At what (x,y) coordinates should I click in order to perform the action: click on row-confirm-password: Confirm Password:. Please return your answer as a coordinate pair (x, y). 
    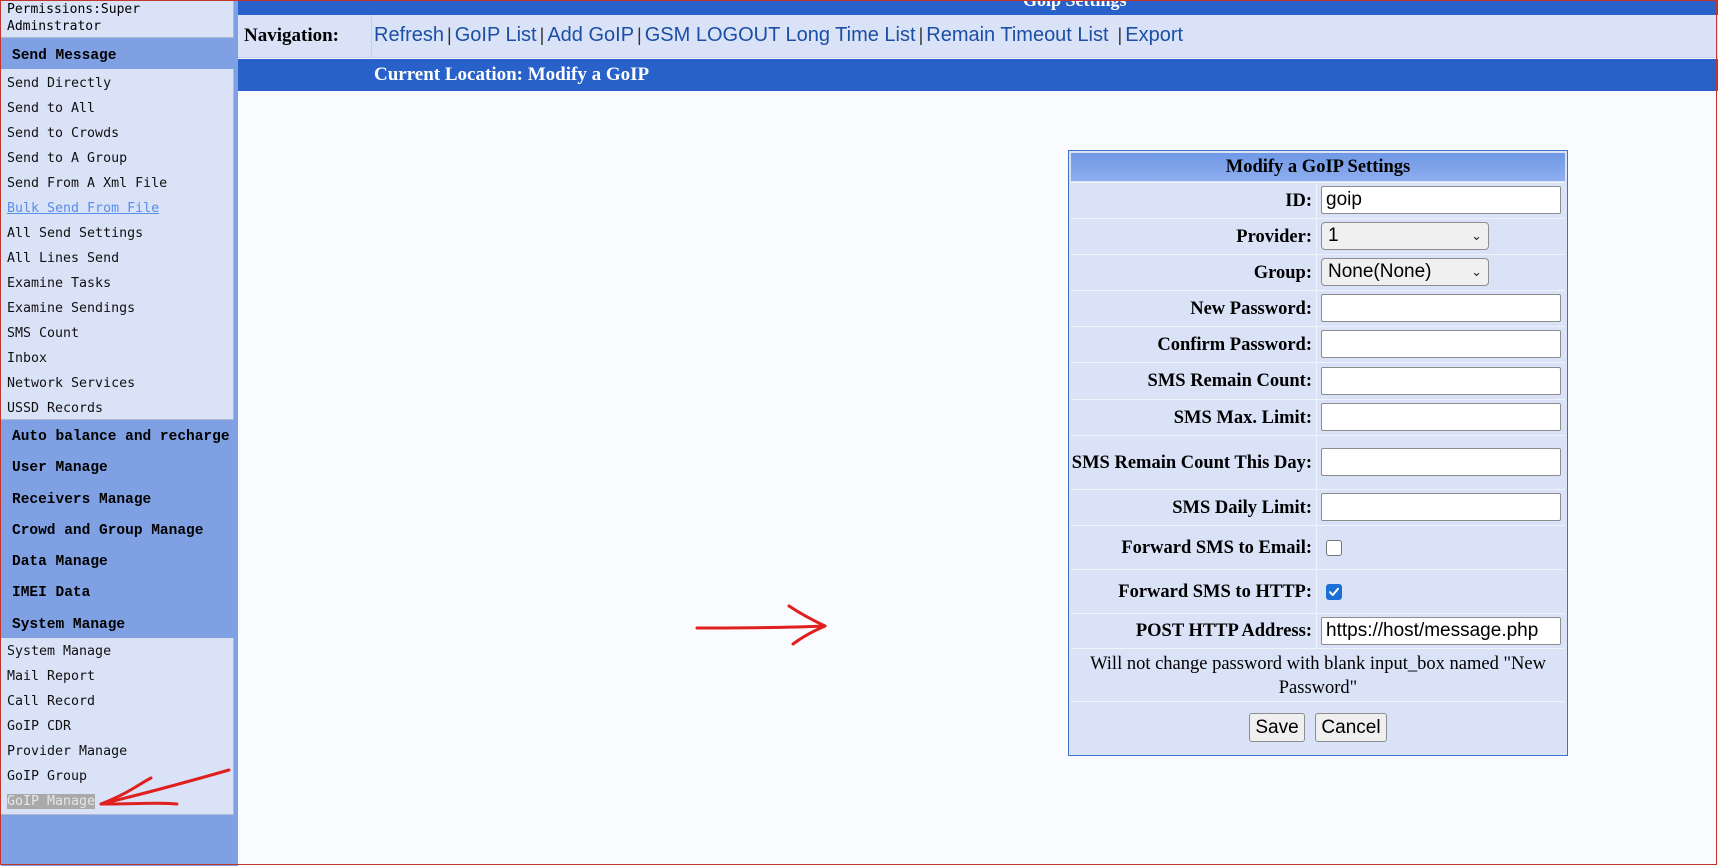
    Looking at the image, I should click on (1318, 344).